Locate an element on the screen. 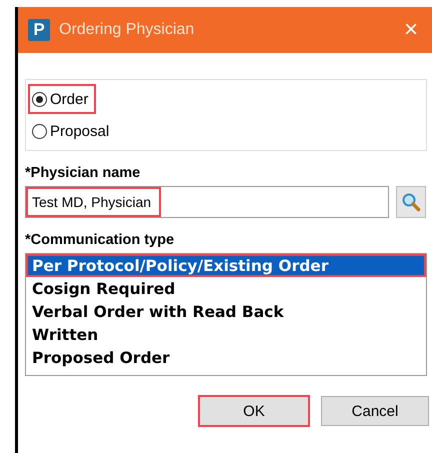 The width and height of the screenshot is (432, 453). list-item: Per Protocol/Policy/Existing Order is located at coordinates (226, 265).